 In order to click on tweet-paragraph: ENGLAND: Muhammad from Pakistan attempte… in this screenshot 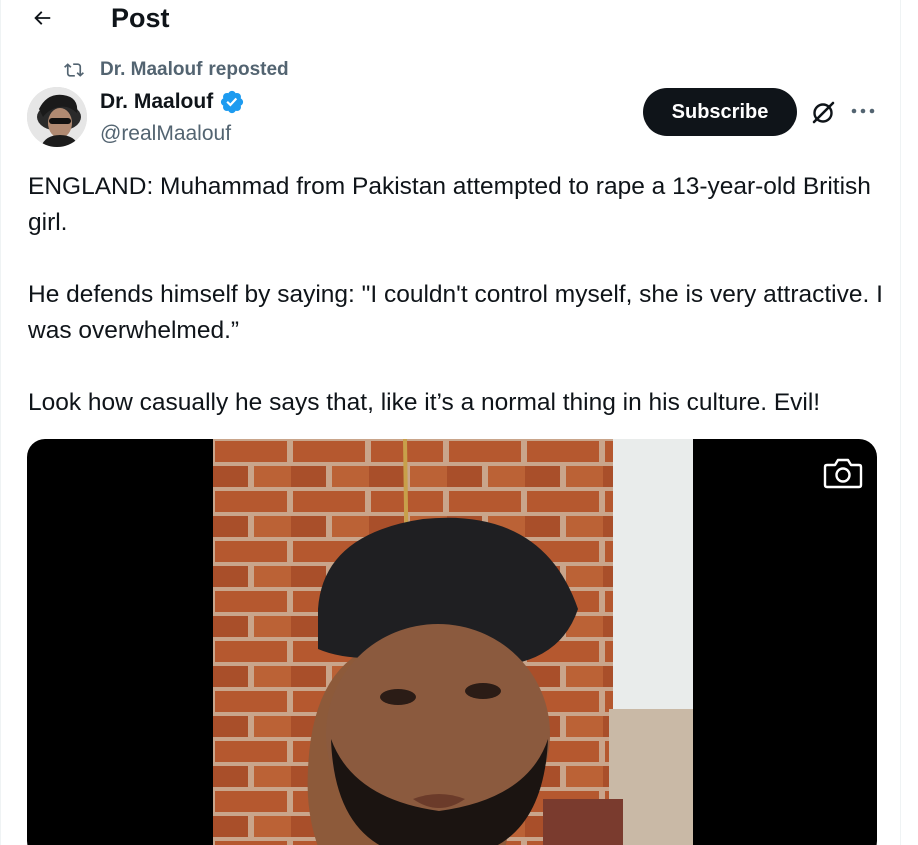, I will do `click(449, 204)`.